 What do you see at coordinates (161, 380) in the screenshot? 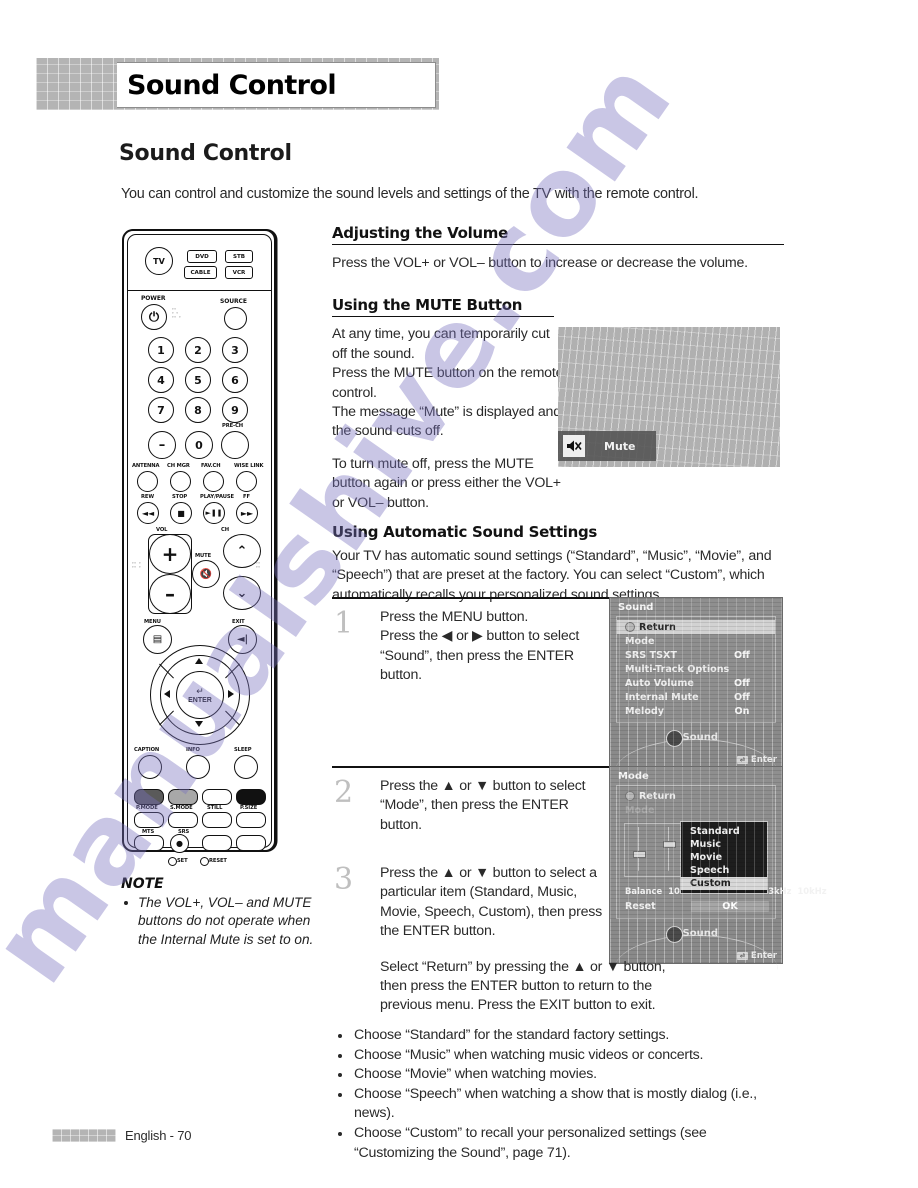
I see `remote-key-4: 4` at bounding box center [161, 380].